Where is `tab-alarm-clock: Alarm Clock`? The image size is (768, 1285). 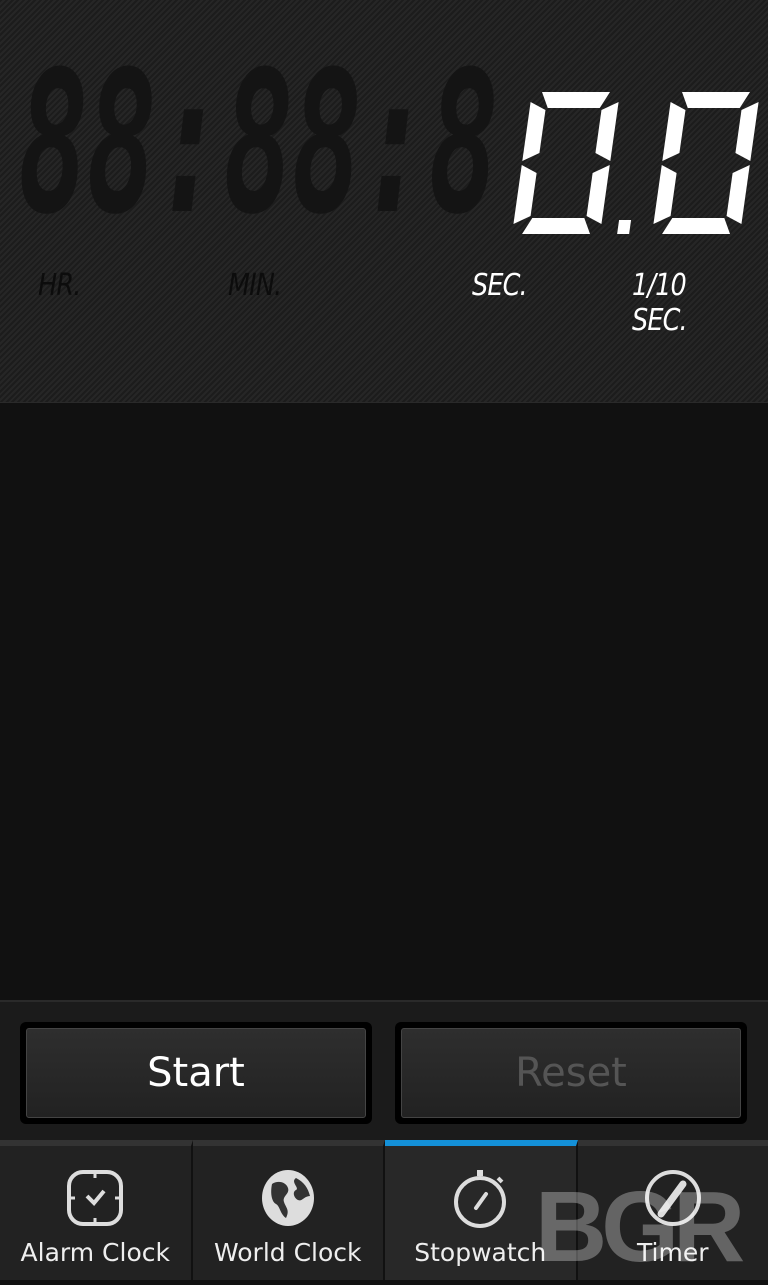 tab-alarm-clock: Alarm Clock is located at coordinates (96, 1210).